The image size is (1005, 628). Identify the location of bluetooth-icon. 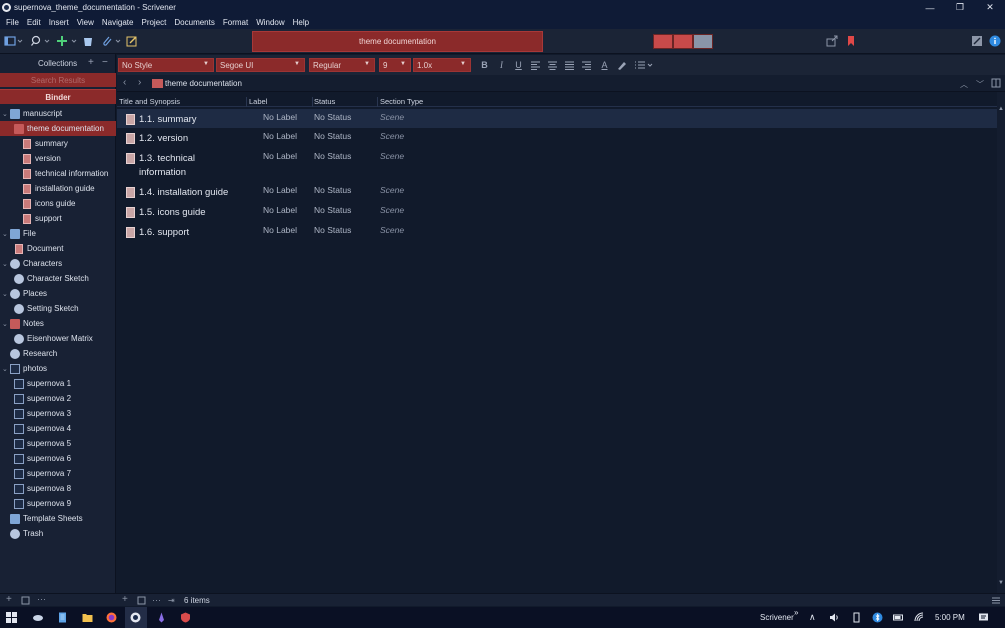
(877, 617).